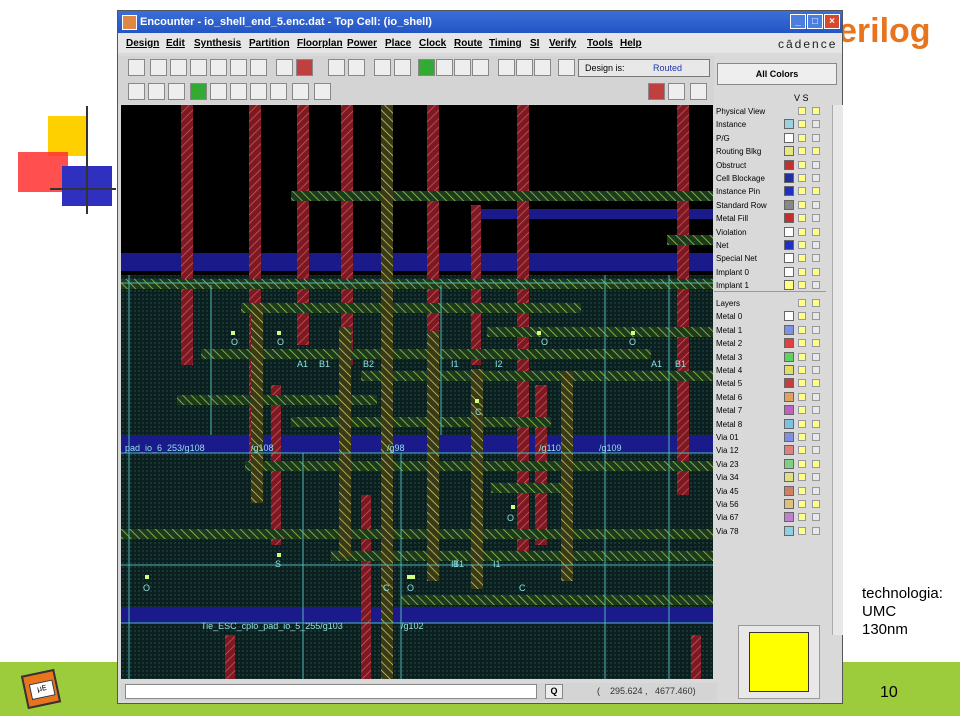 This screenshot has width=960, height=716. Describe the element at coordinates (136, 91) in the screenshot. I see `select-icon` at that location.